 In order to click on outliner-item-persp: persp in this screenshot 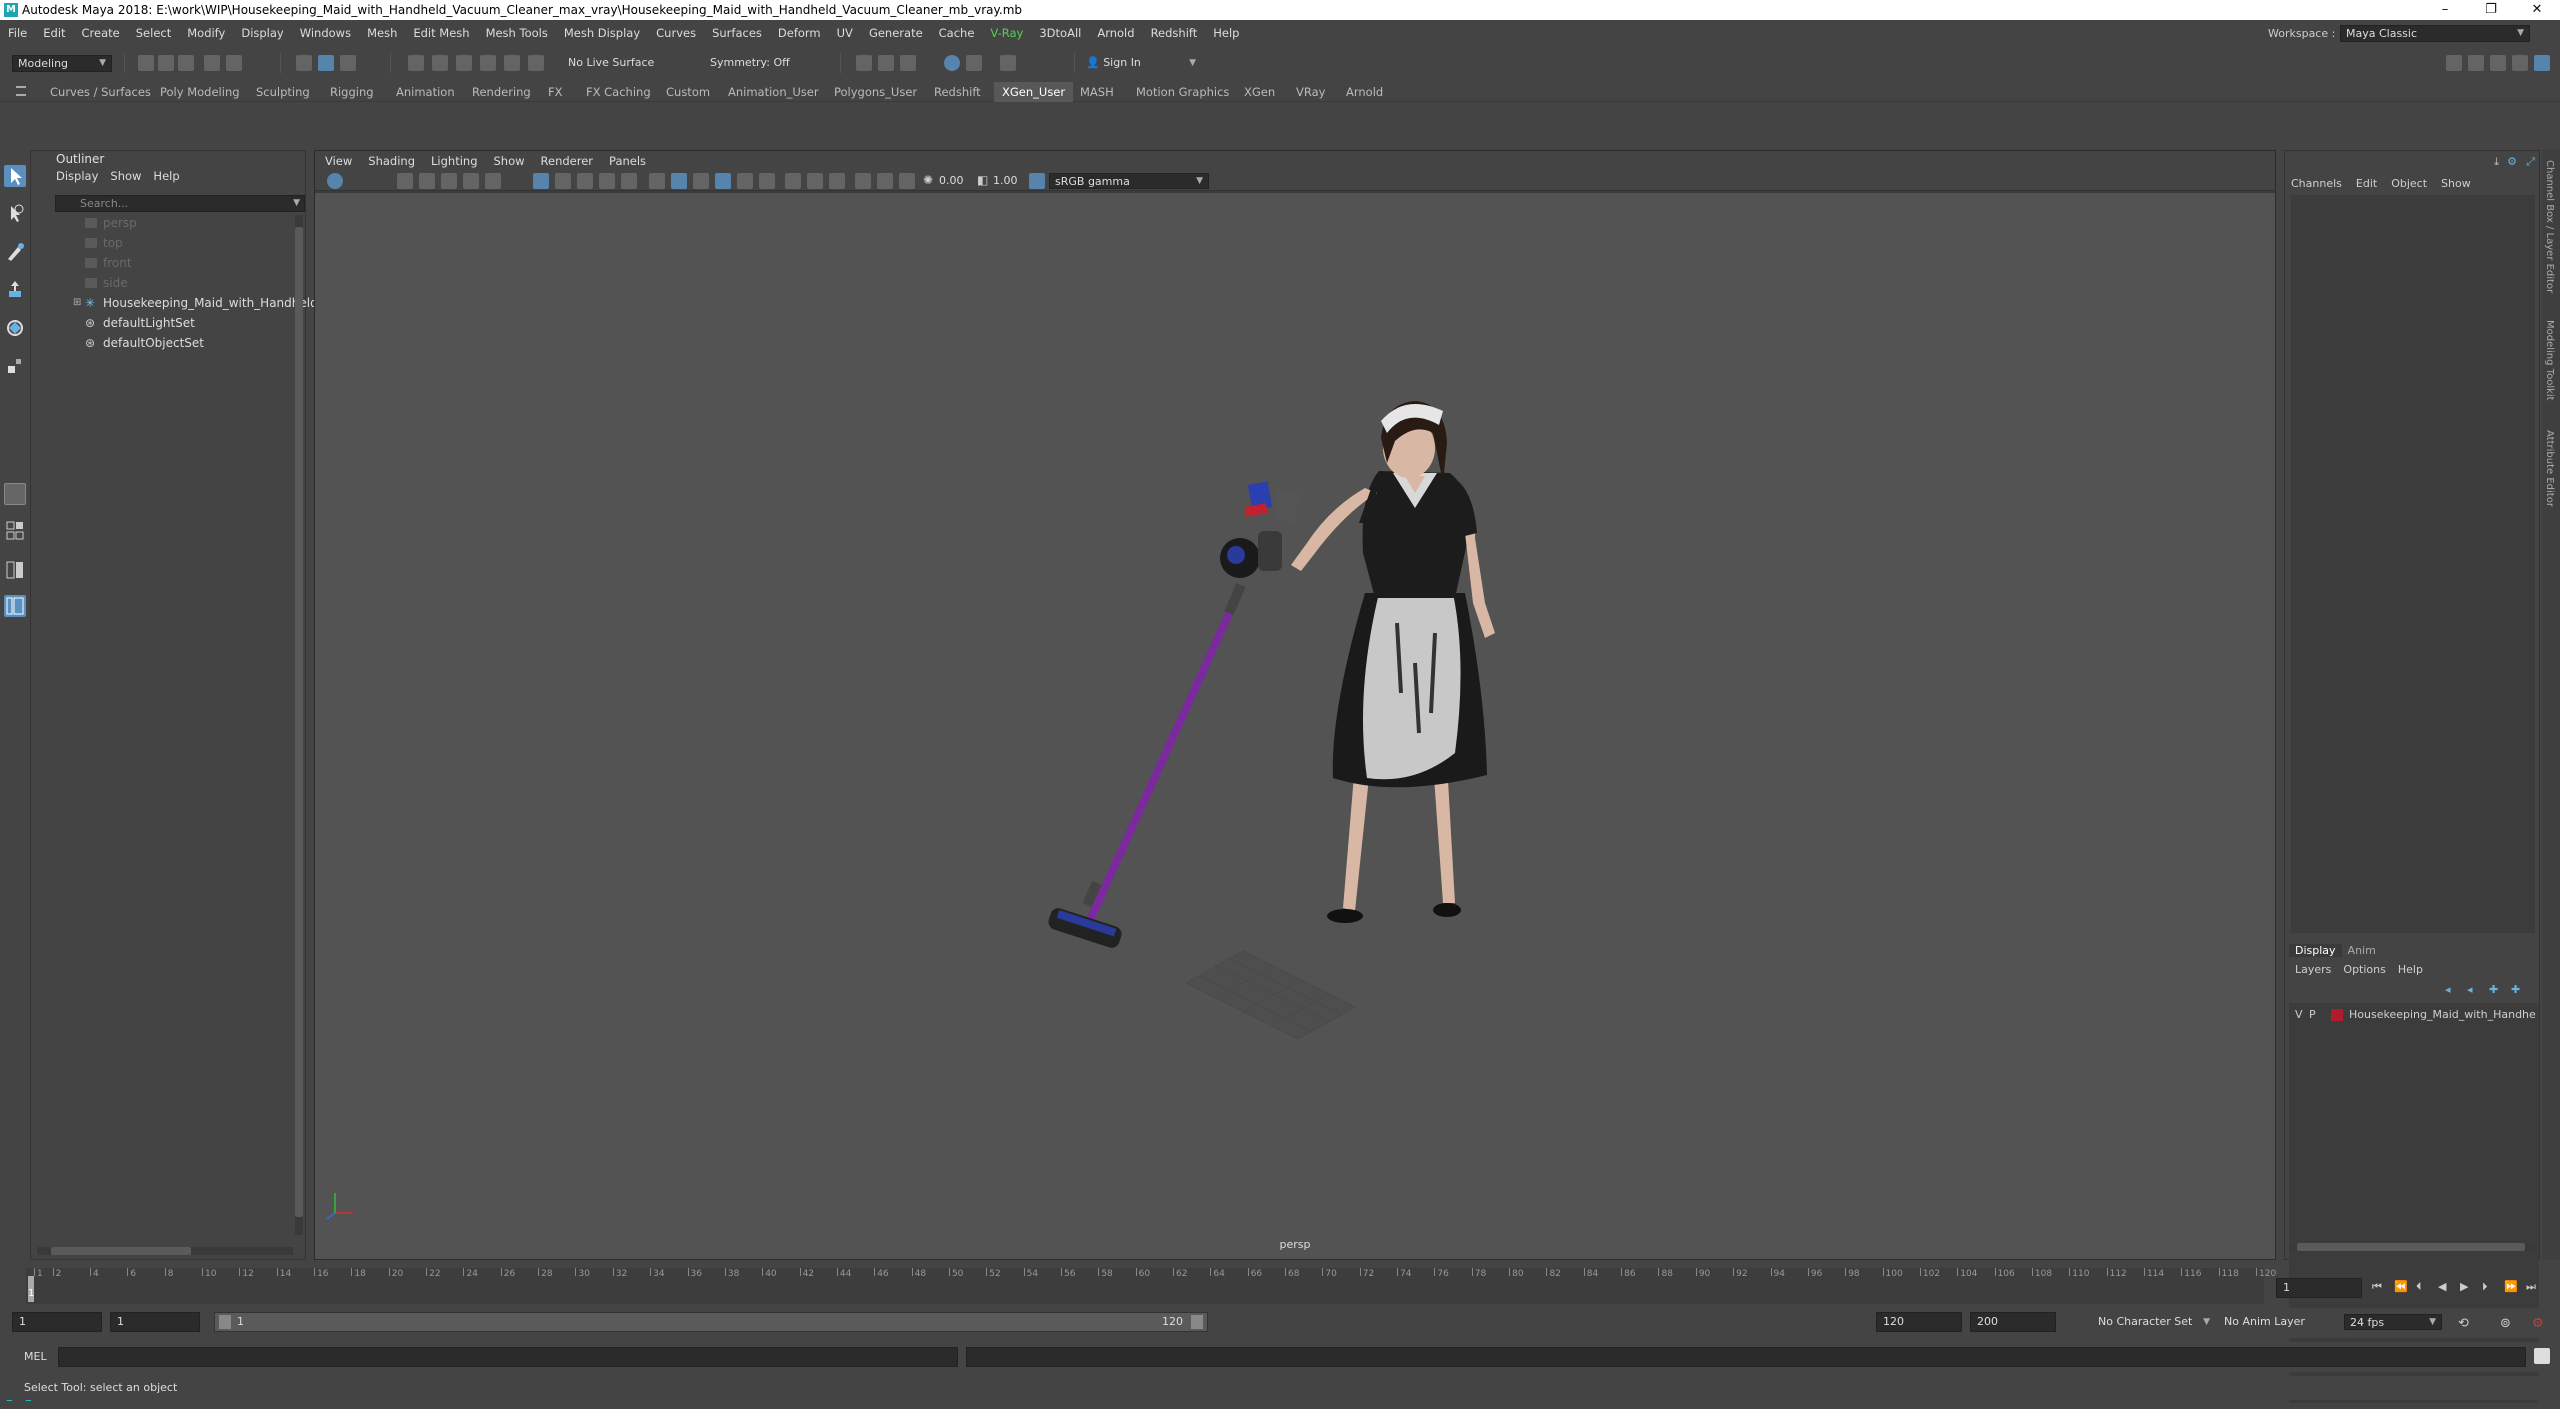, I will do `click(166, 223)`.